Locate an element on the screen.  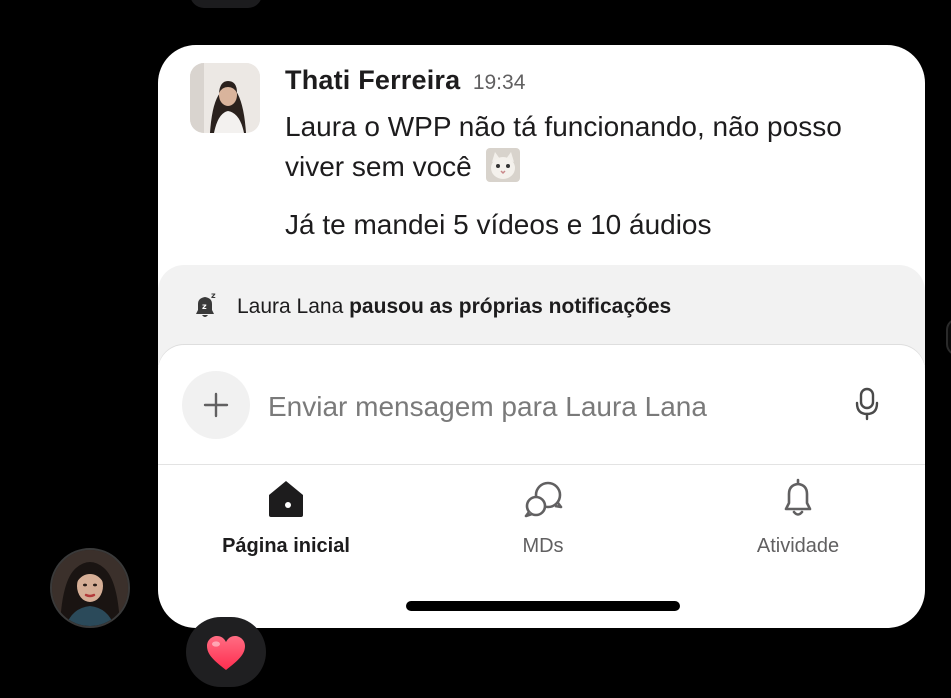
tab-activity-label: Atividade is located at coordinates (798, 546).